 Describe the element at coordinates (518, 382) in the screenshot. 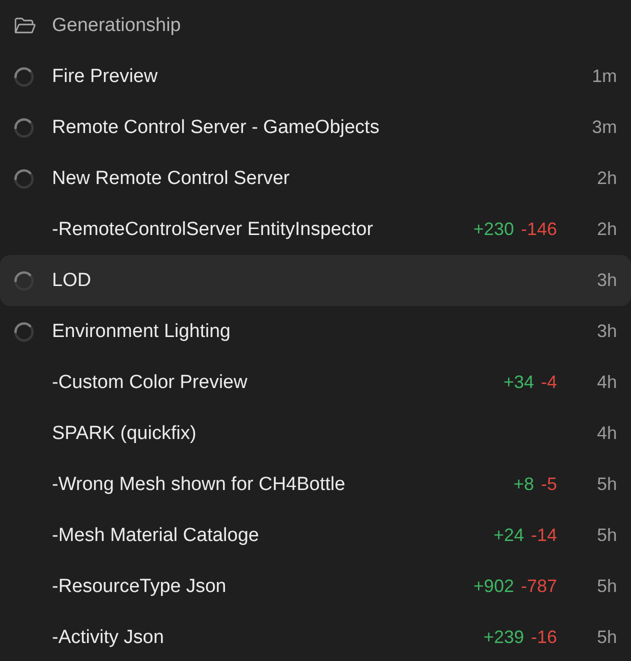

I see `additions-count: +34` at that location.